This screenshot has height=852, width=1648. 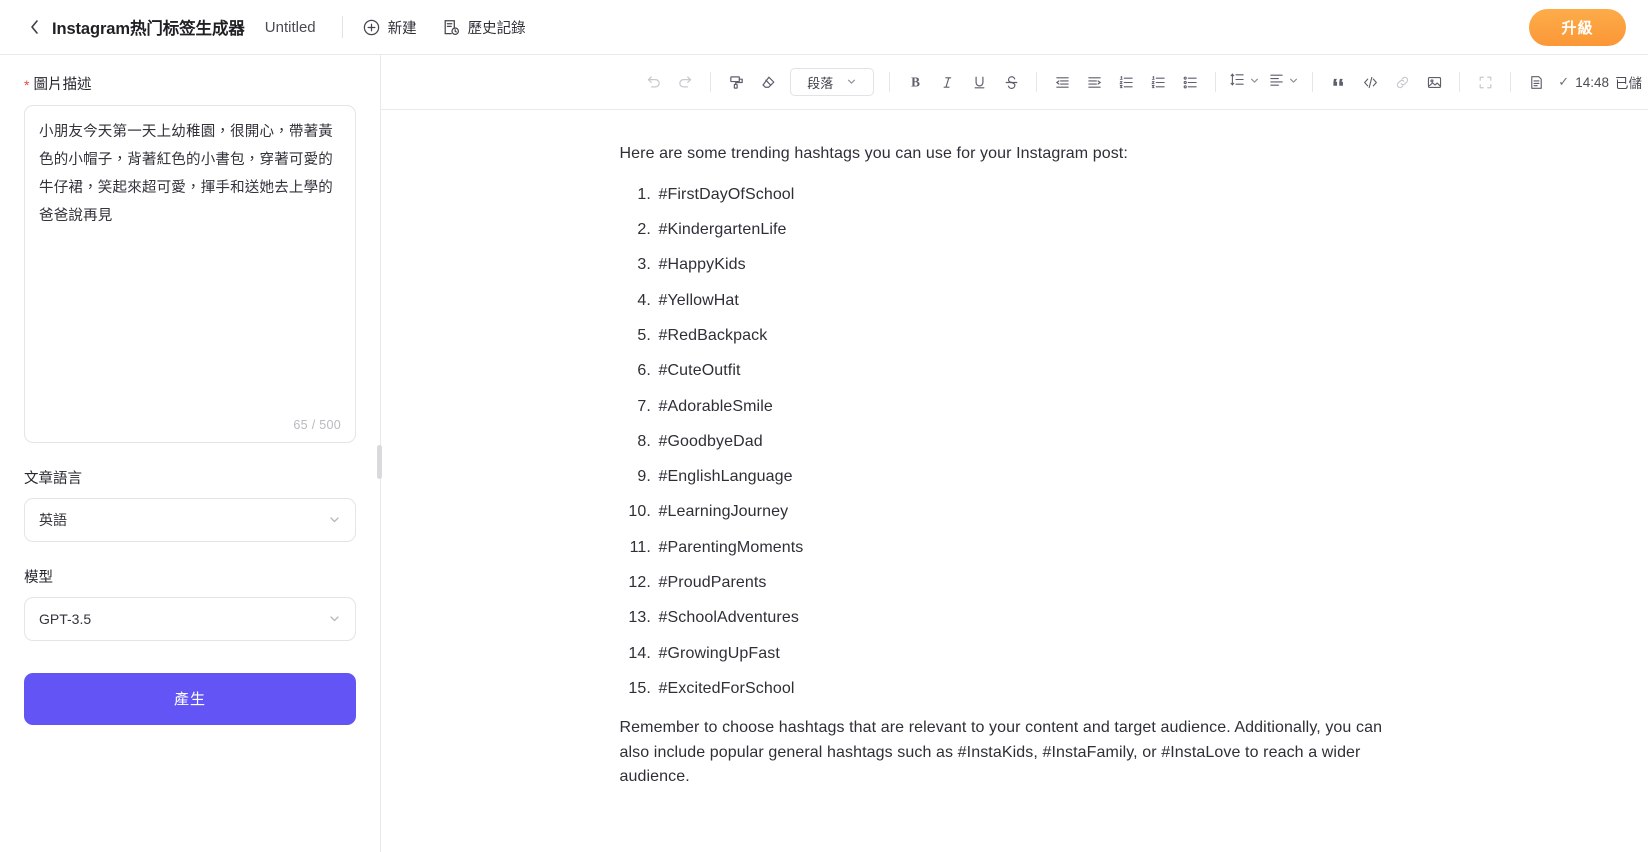 What do you see at coordinates (824, 27) in the screenshot?
I see `top-header-bar: Instagram热门标签生成器 Untitled 新建 歷史記錄 升級` at bounding box center [824, 27].